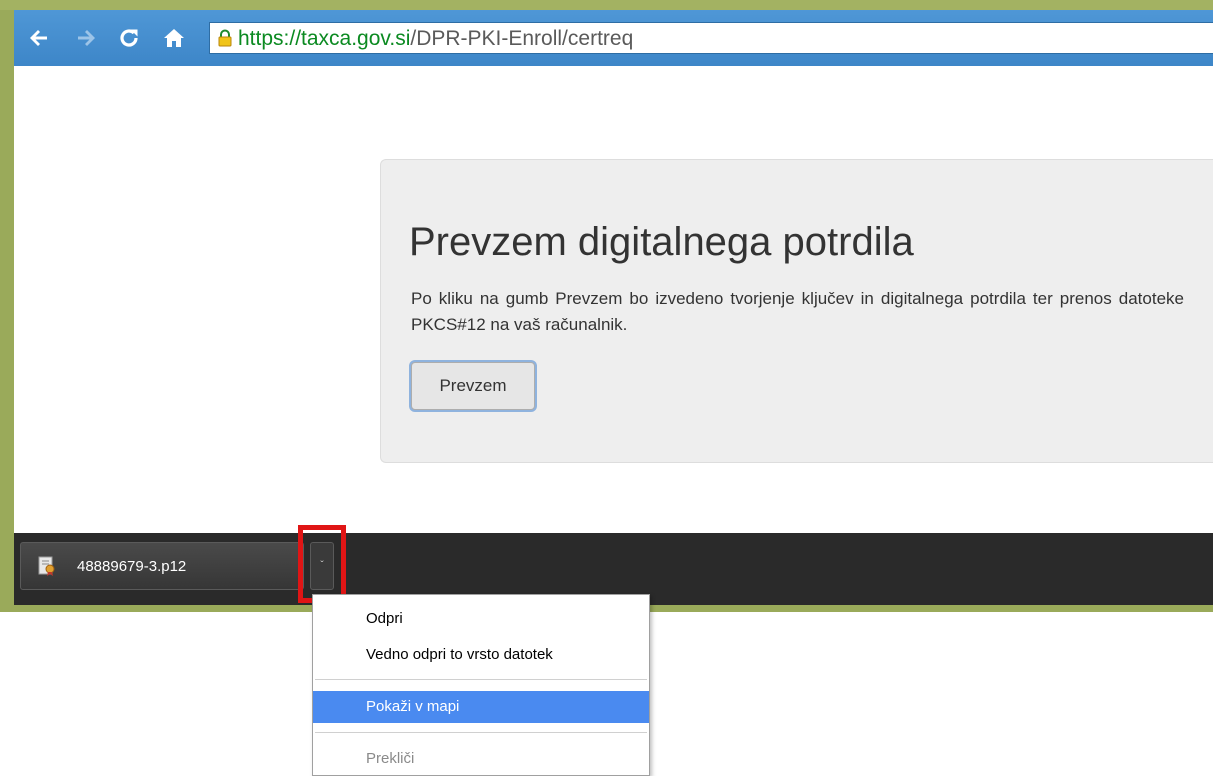 The width and height of the screenshot is (1213, 776). I want to click on menu-item-cancel: Prekliči, so click(481, 759).